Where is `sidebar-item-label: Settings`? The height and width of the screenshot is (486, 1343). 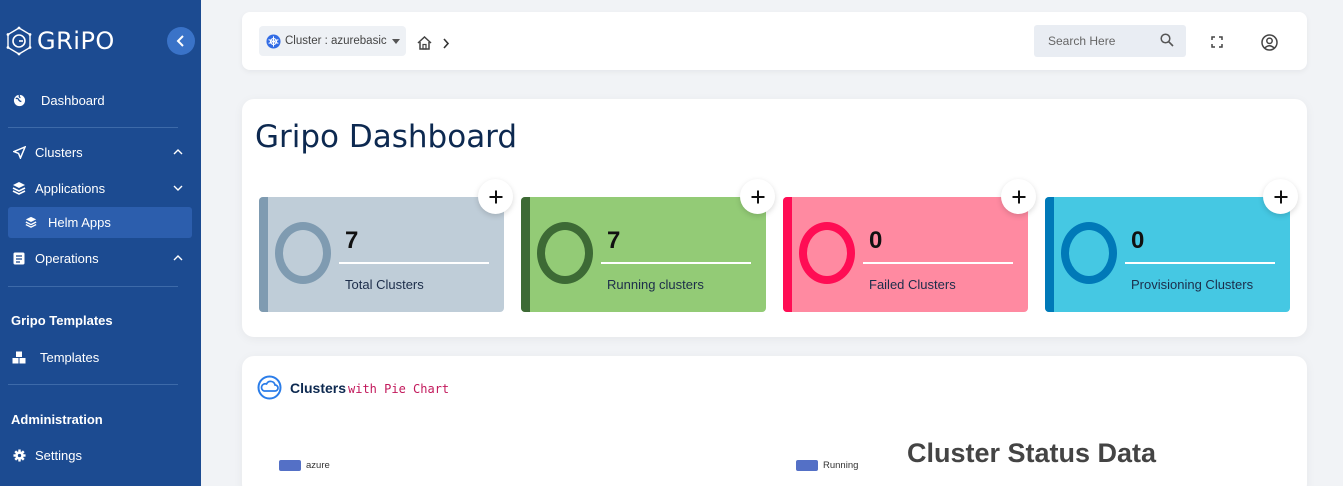
sidebar-item-label: Settings is located at coordinates (58, 455).